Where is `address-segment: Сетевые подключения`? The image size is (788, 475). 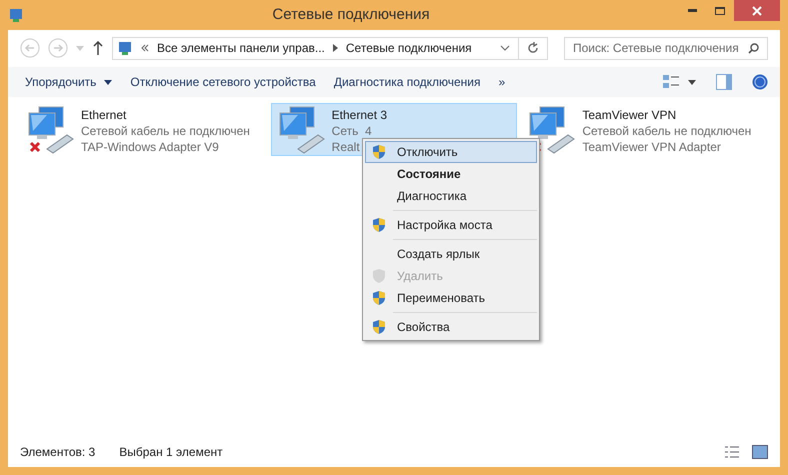 address-segment: Сетевые подключения is located at coordinates (419, 48).